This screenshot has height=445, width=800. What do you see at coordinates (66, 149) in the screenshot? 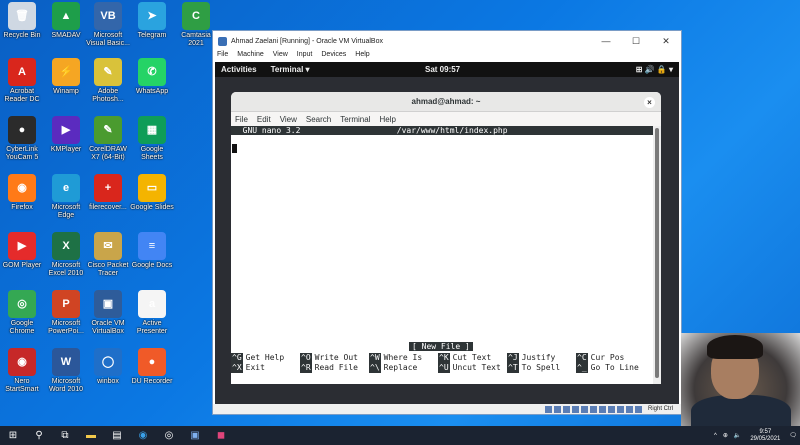
I see `desktop-icon-label: KMPlayer` at bounding box center [66, 149].